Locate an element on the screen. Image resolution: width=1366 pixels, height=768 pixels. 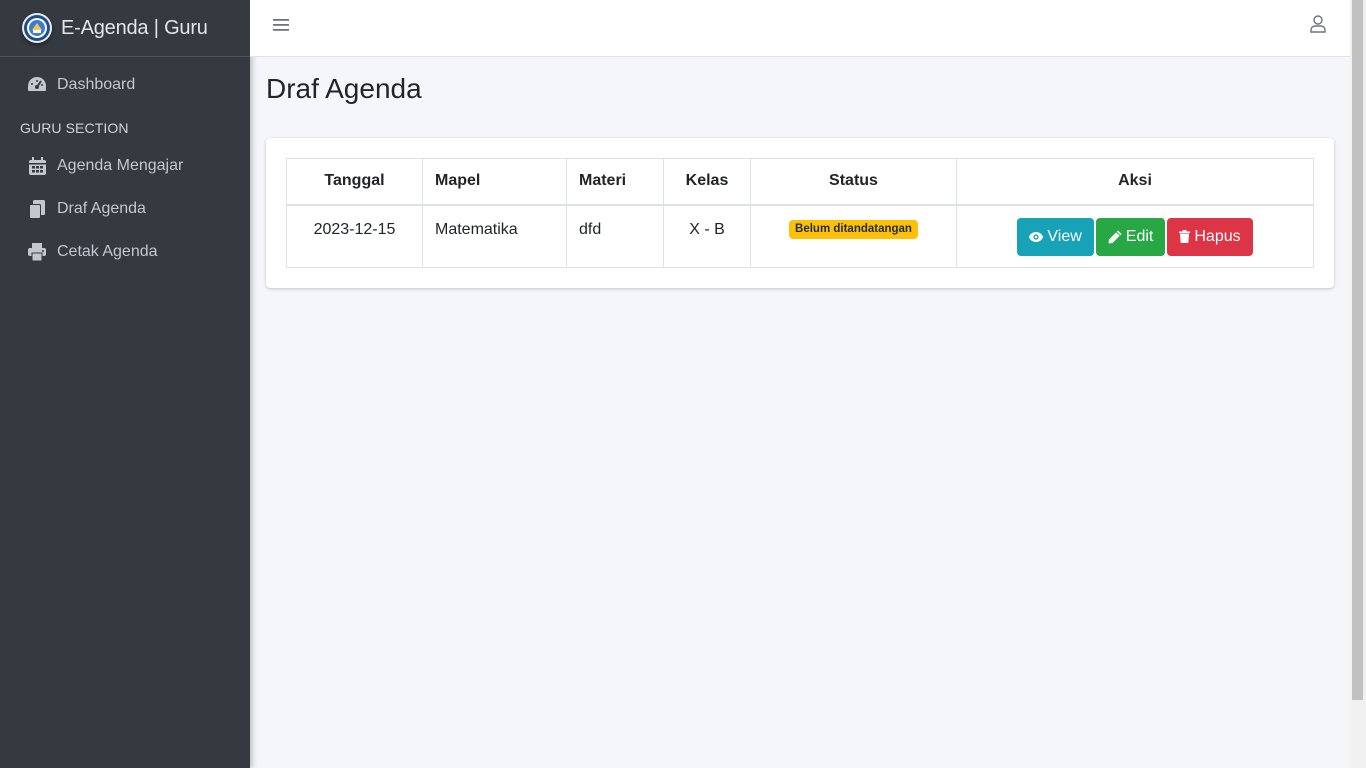
calendar-icon is located at coordinates (37, 166).